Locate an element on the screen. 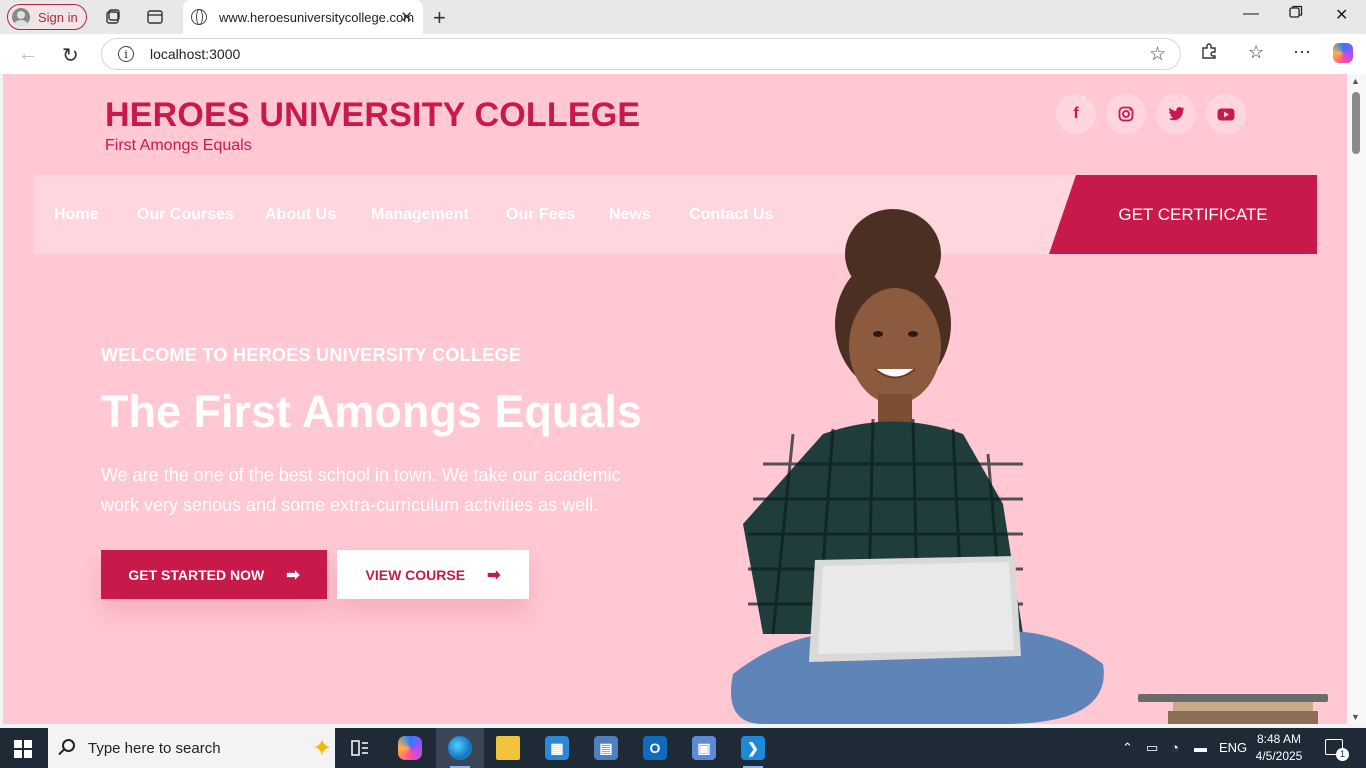 The width and height of the screenshot is (1366, 768). meet-now-icon: ▭ is located at coordinates (1152, 748).